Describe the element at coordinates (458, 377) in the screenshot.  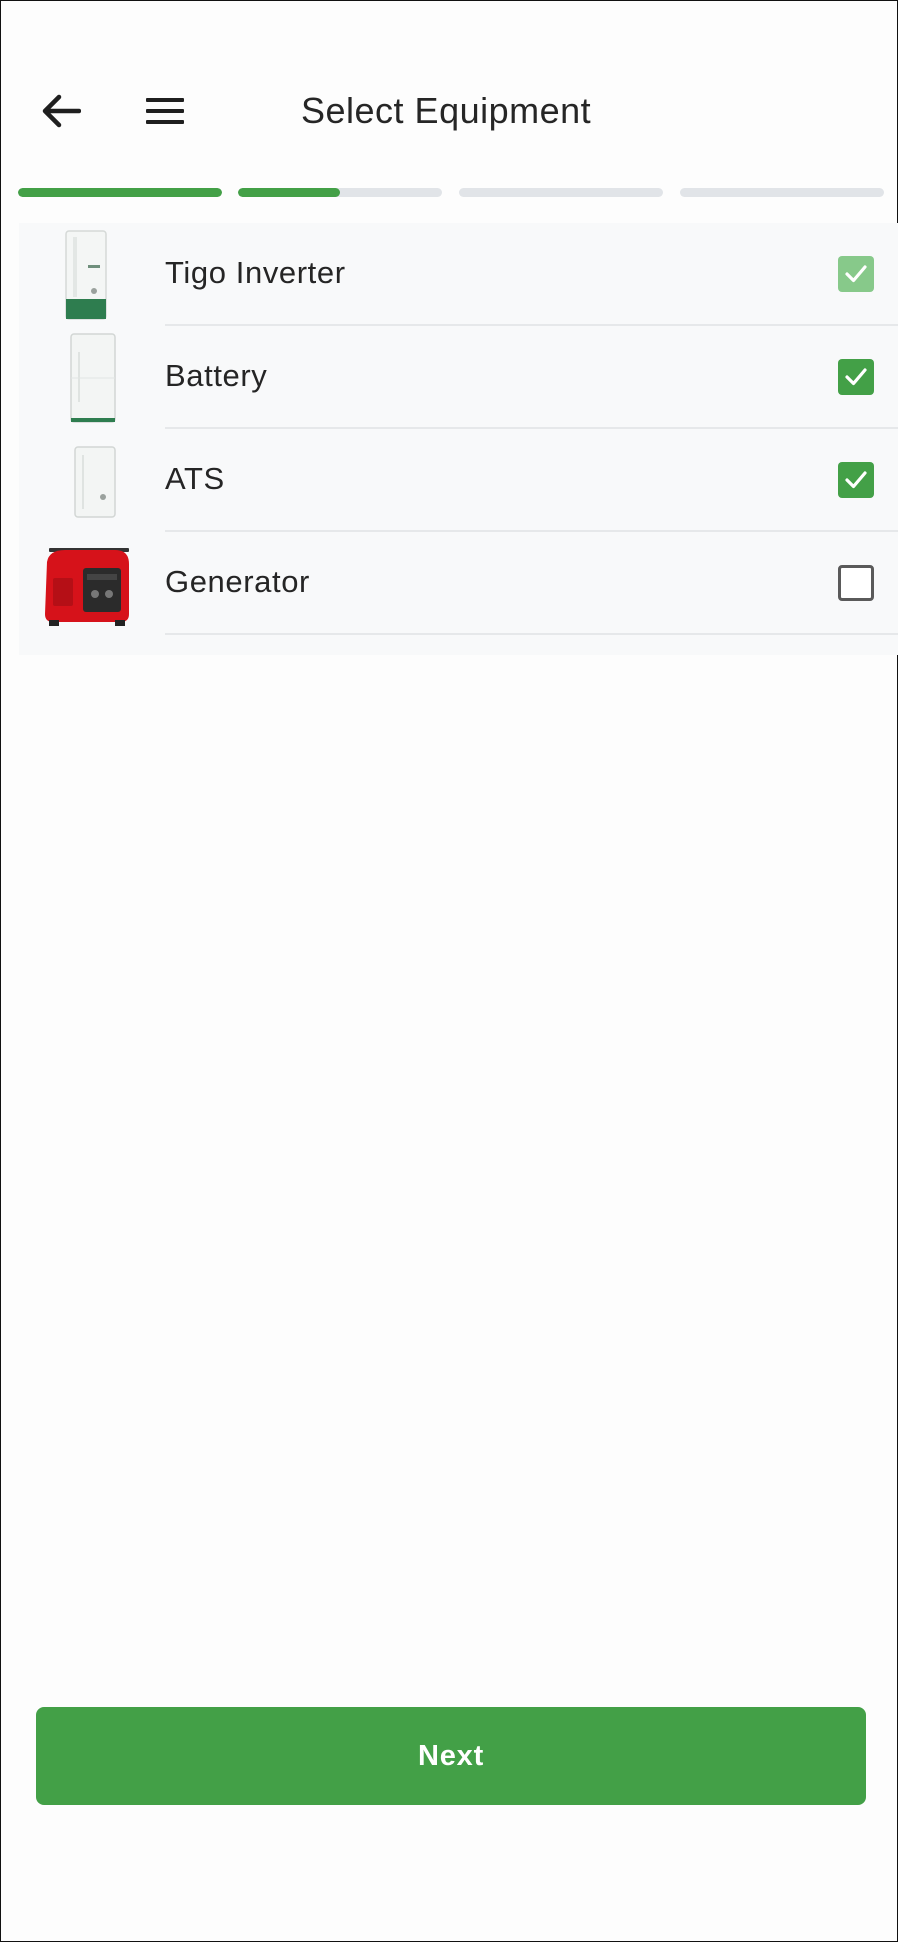
I see `equipment-row-battery: Battery` at that location.